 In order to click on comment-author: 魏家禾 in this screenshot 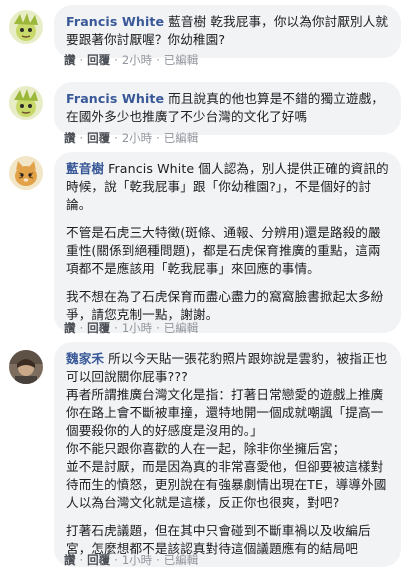, I will do `click(85, 358)`.